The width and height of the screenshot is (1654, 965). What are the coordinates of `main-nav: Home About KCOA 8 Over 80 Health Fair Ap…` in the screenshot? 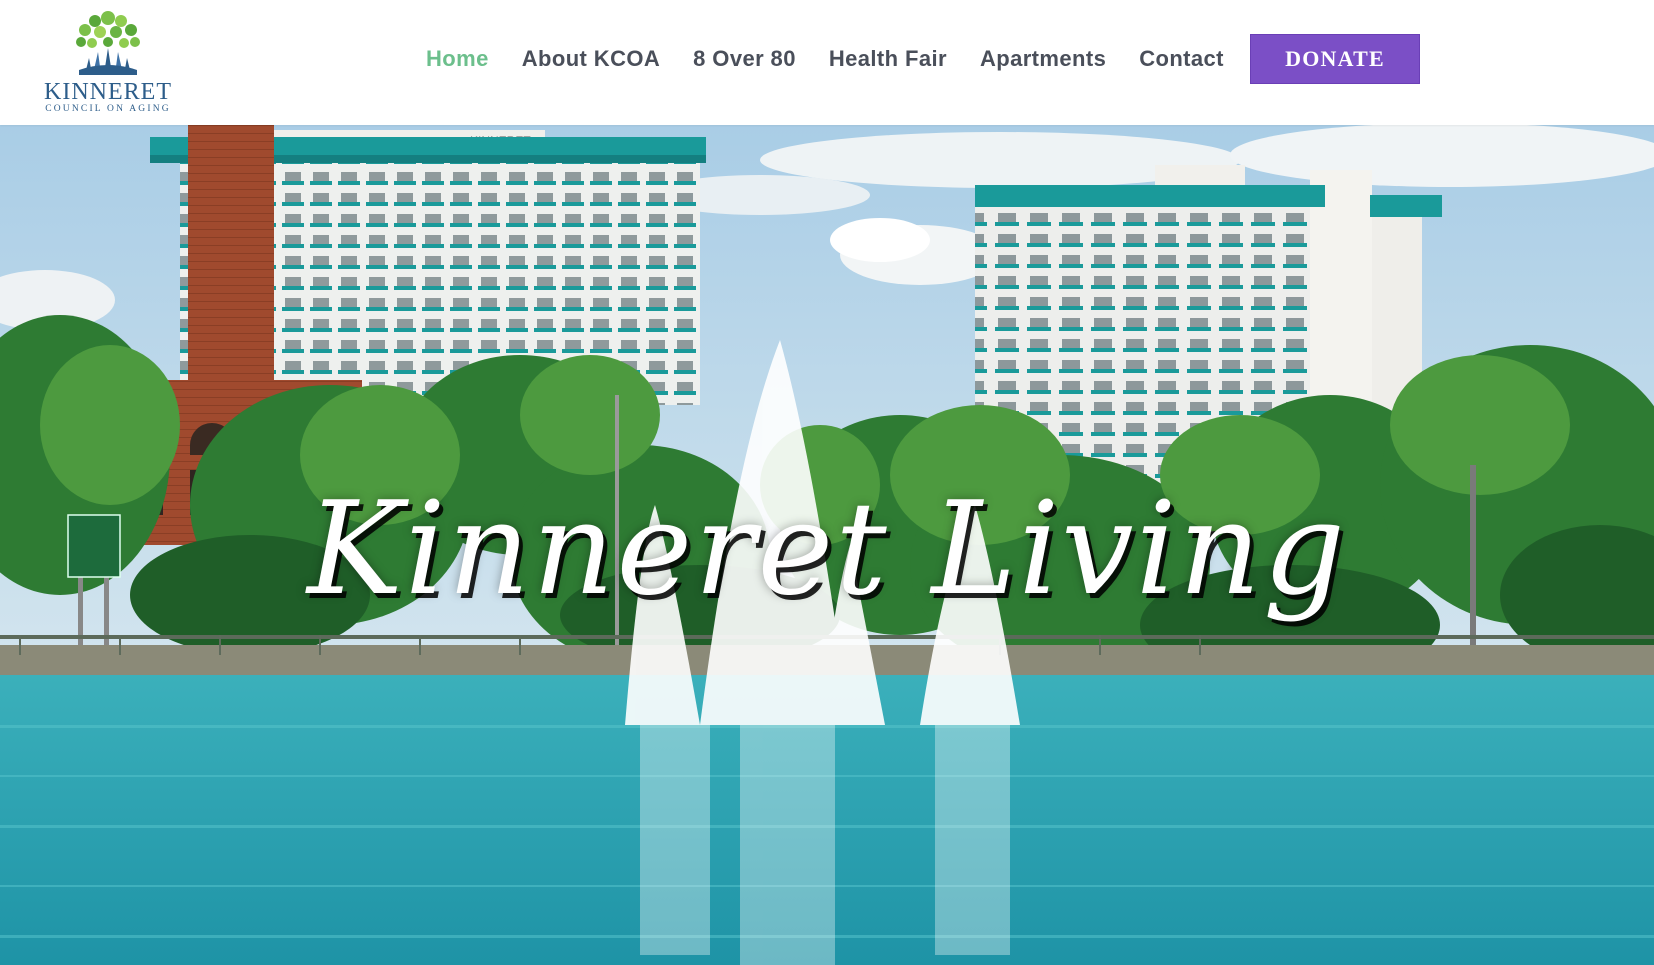 It's located at (841, 59).